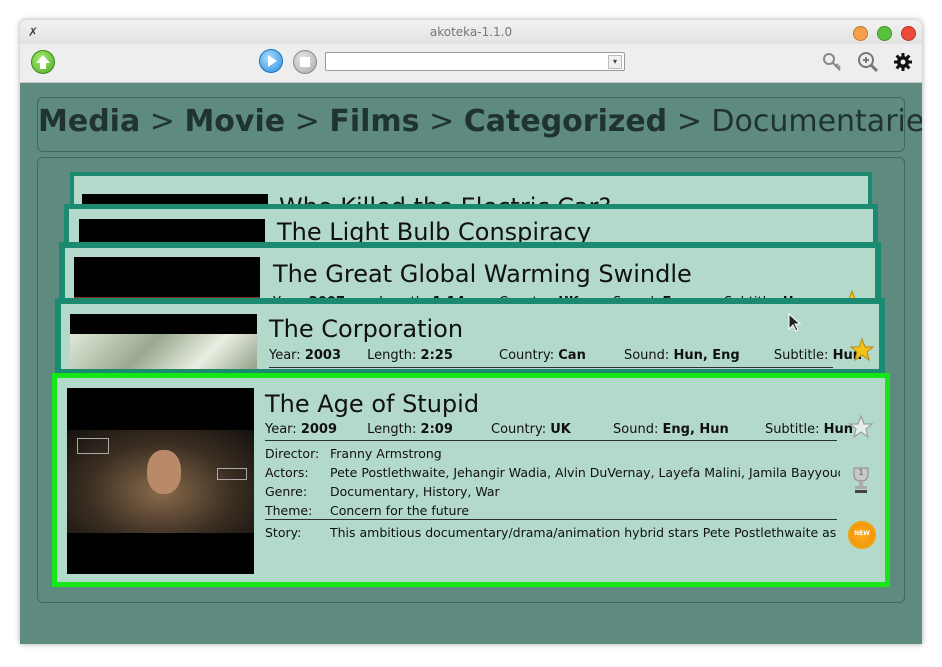 The width and height of the screenshot is (942, 667). What do you see at coordinates (862, 350) in the screenshot?
I see `star-icon` at bounding box center [862, 350].